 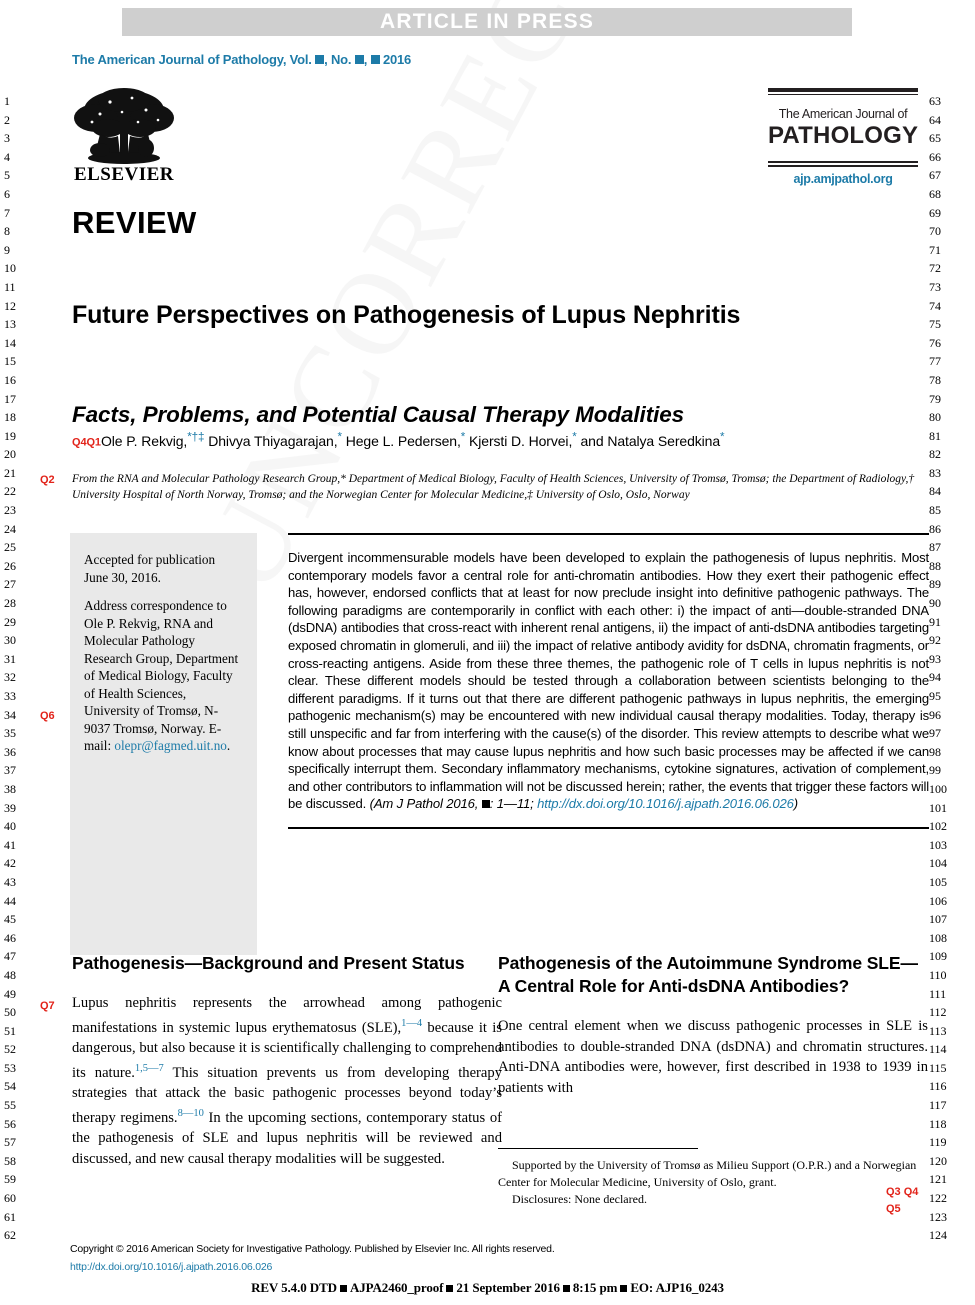 What do you see at coordinates (10, 1160) in the screenshot?
I see `line-number: 58` at bounding box center [10, 1160].